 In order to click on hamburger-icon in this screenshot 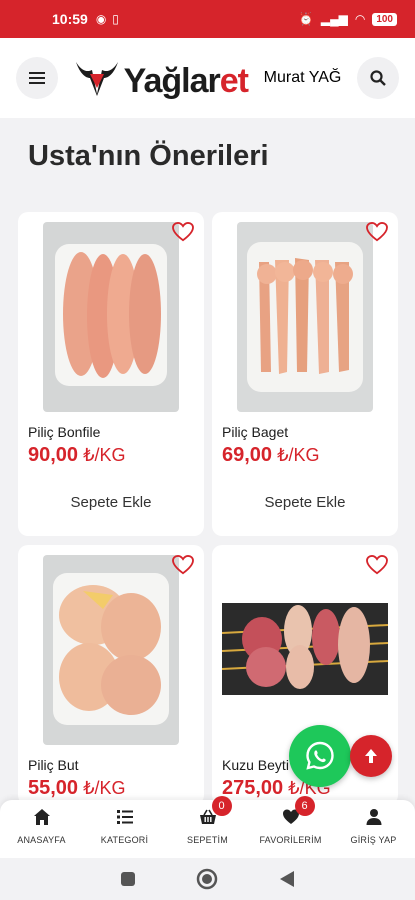, I will do `click(37, 78)`.